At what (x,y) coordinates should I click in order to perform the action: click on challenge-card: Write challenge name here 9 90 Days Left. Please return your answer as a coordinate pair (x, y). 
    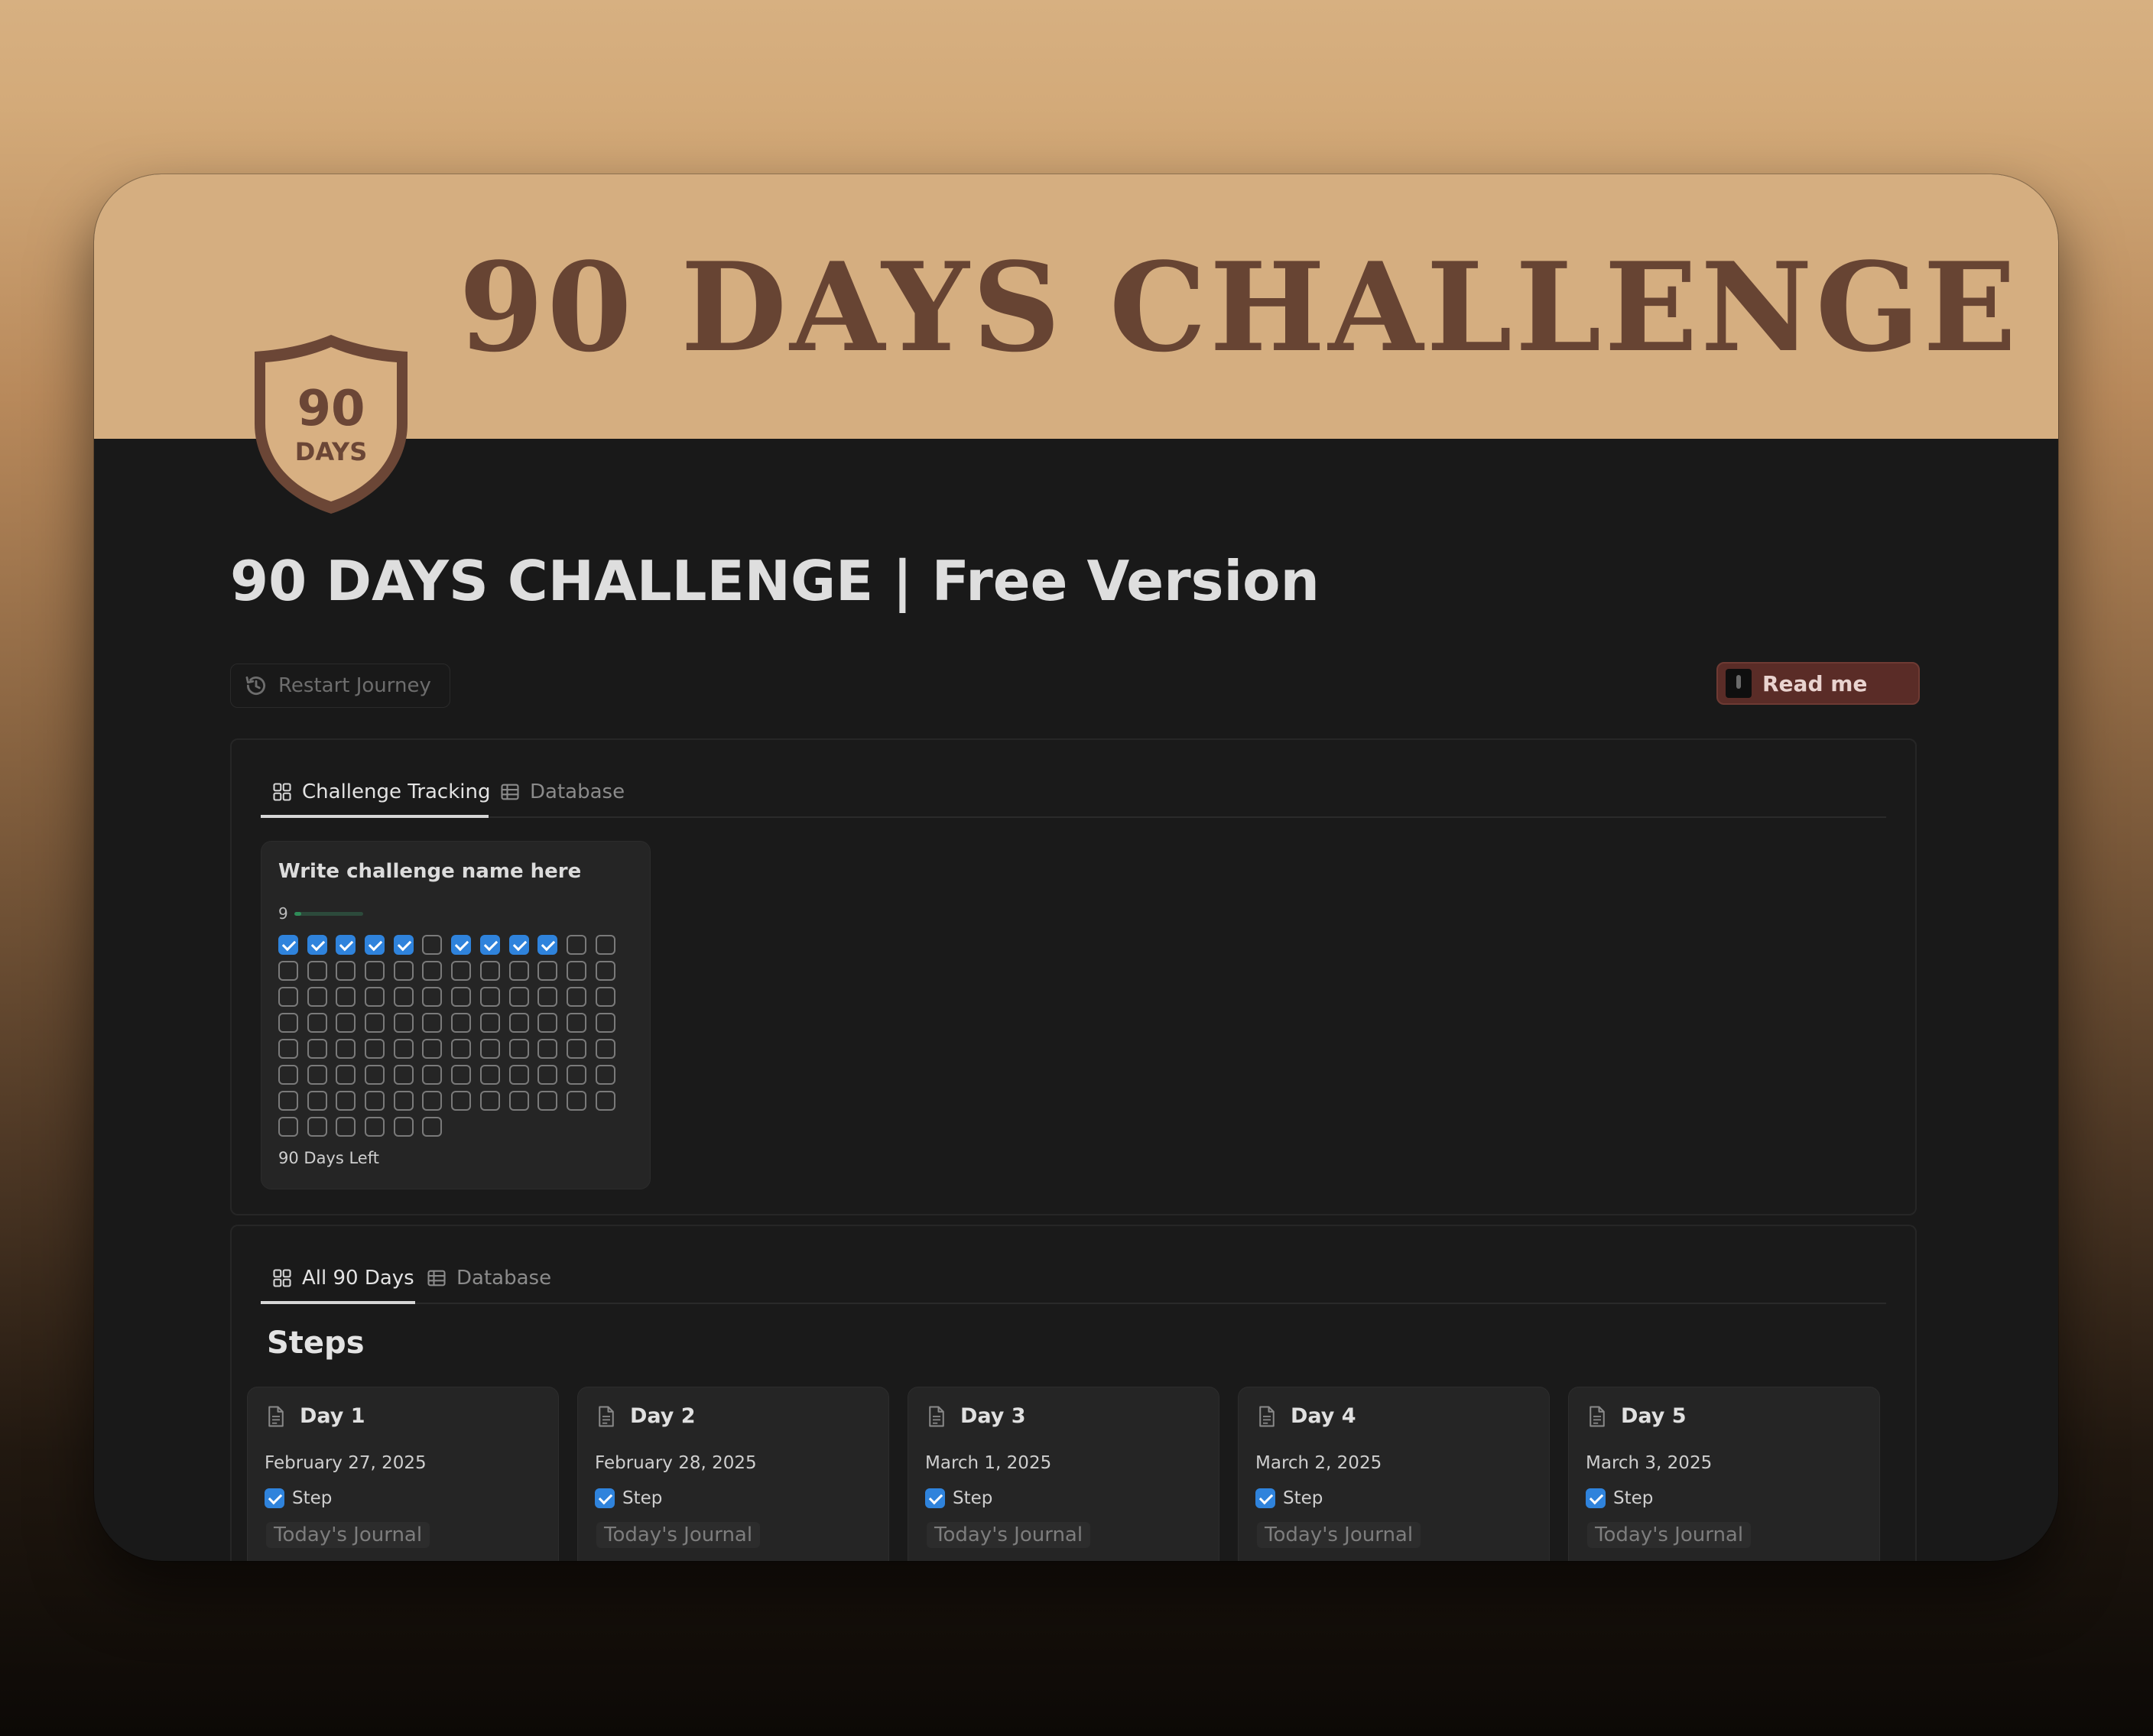
    Looking at the image, I should click on (456, 1015).